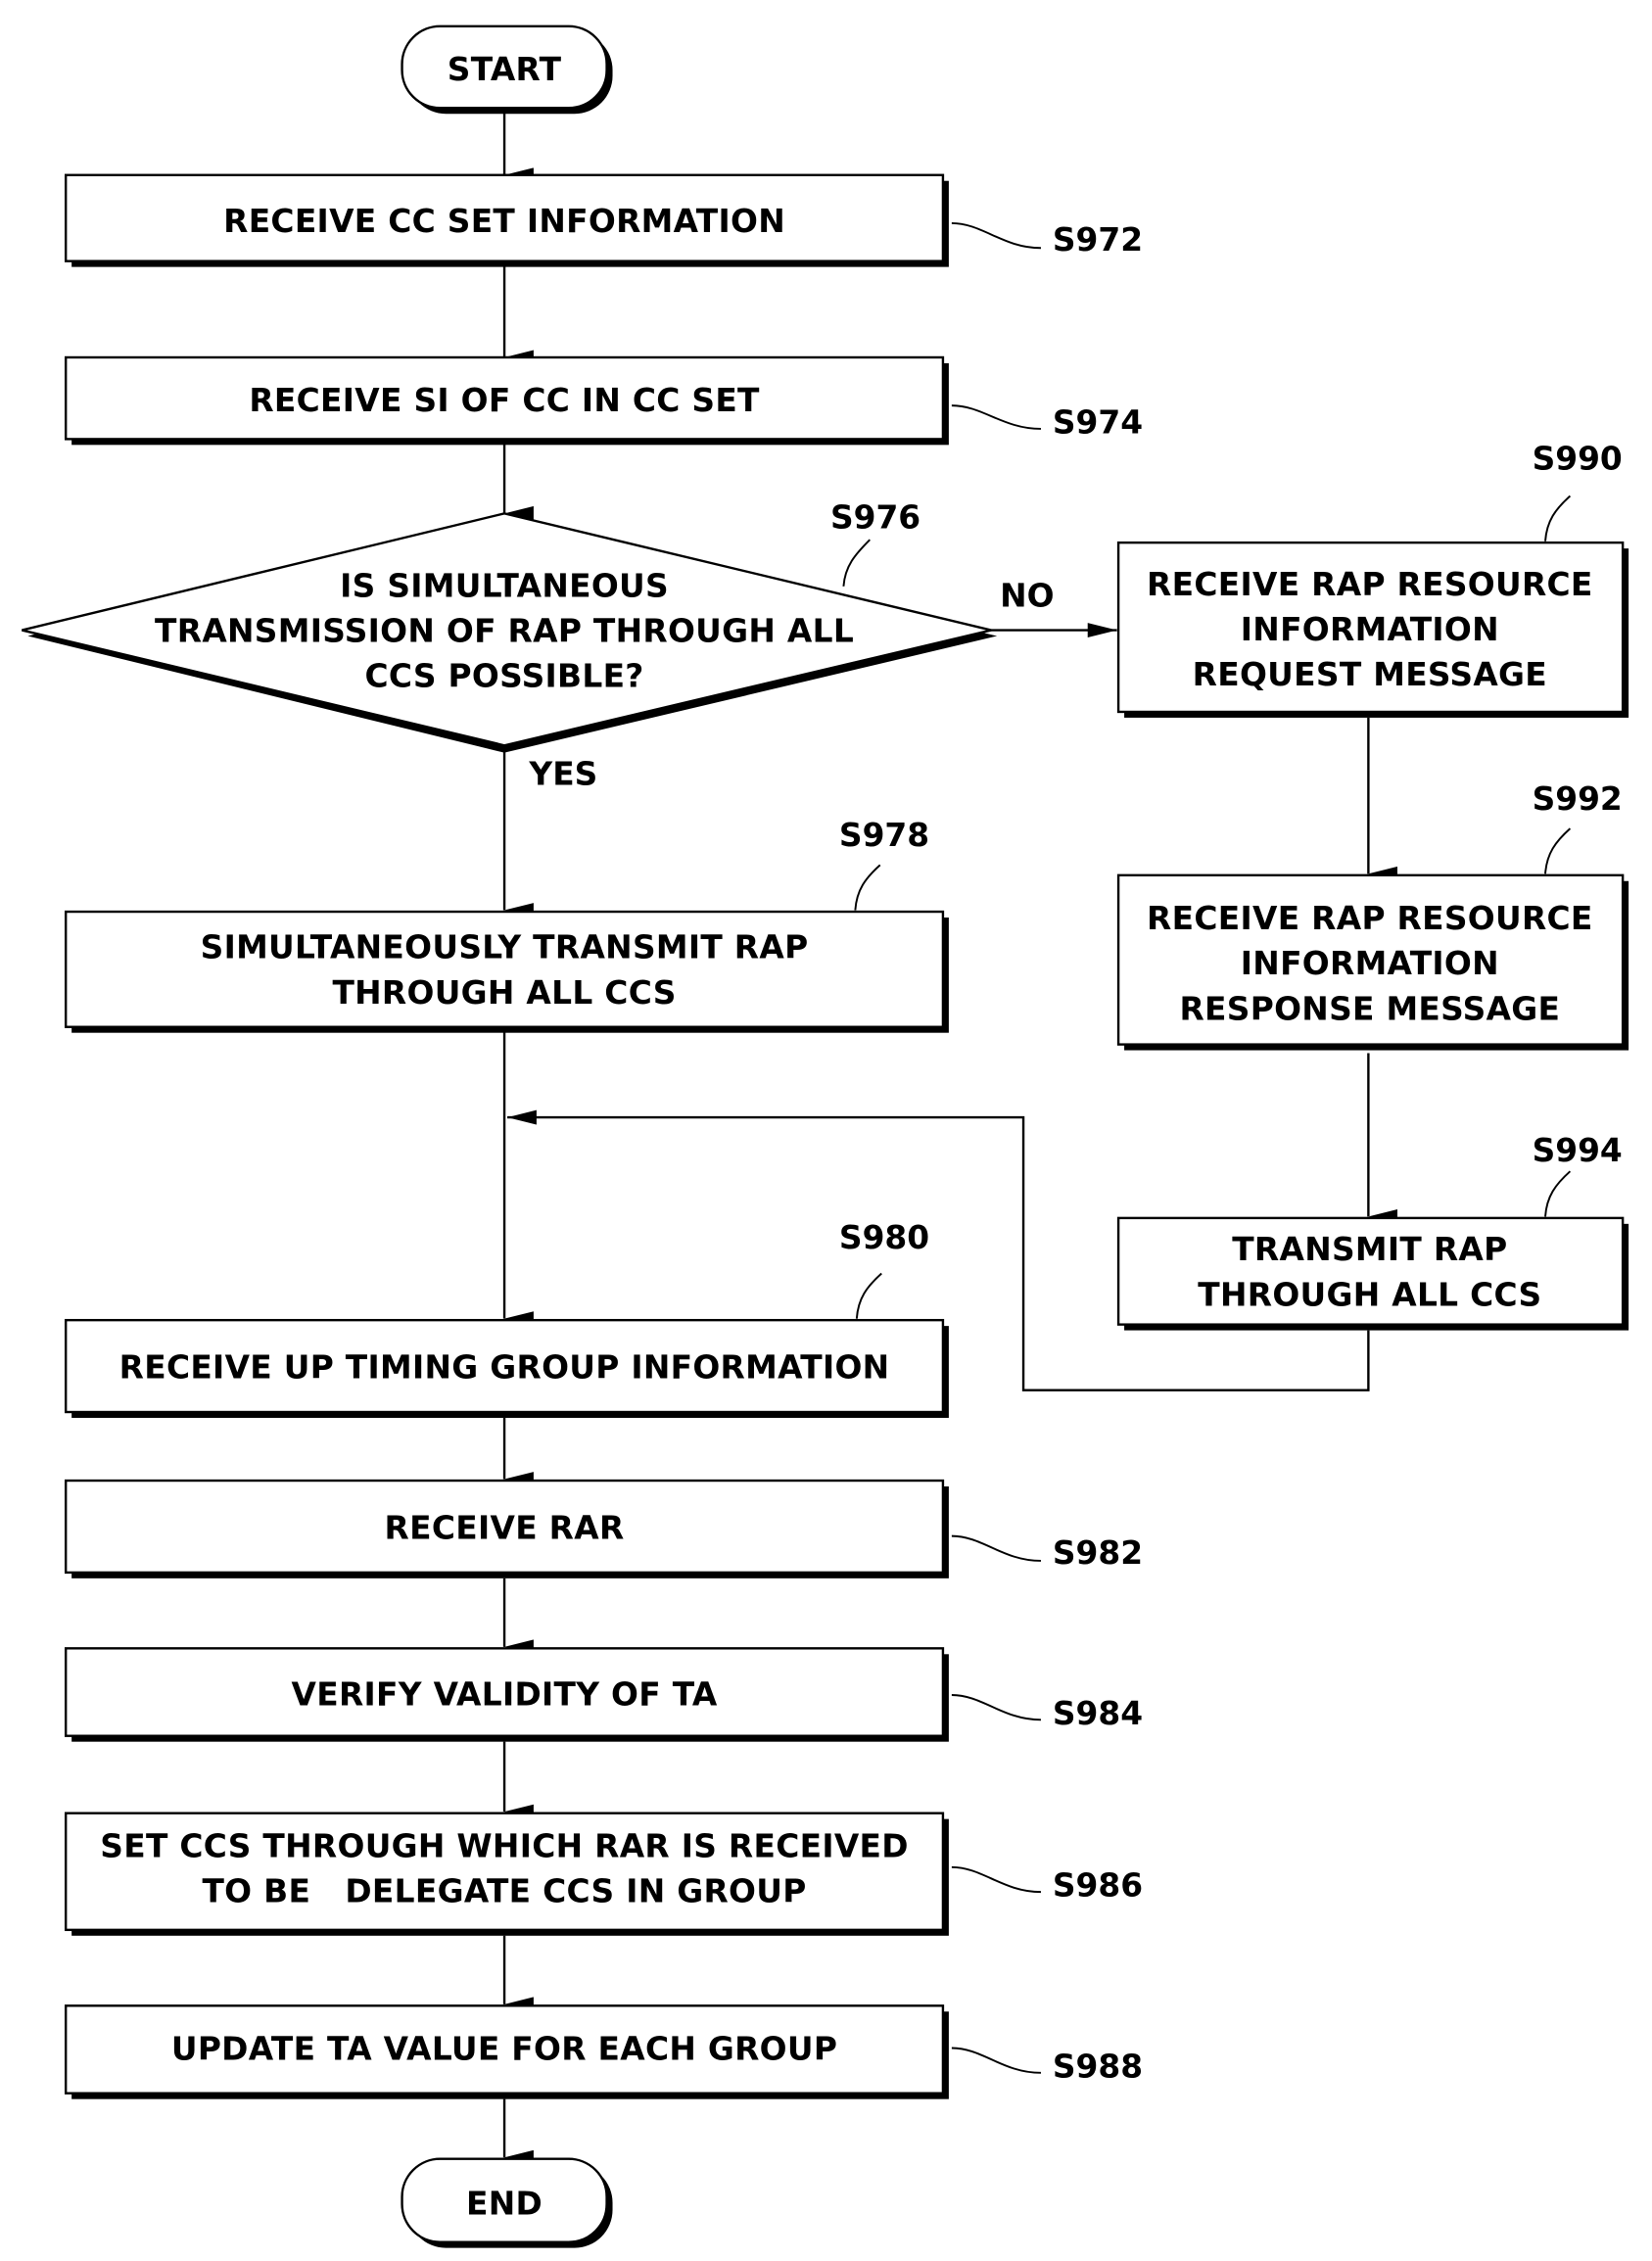  I want to click on start-label: START, so click(505, 69).